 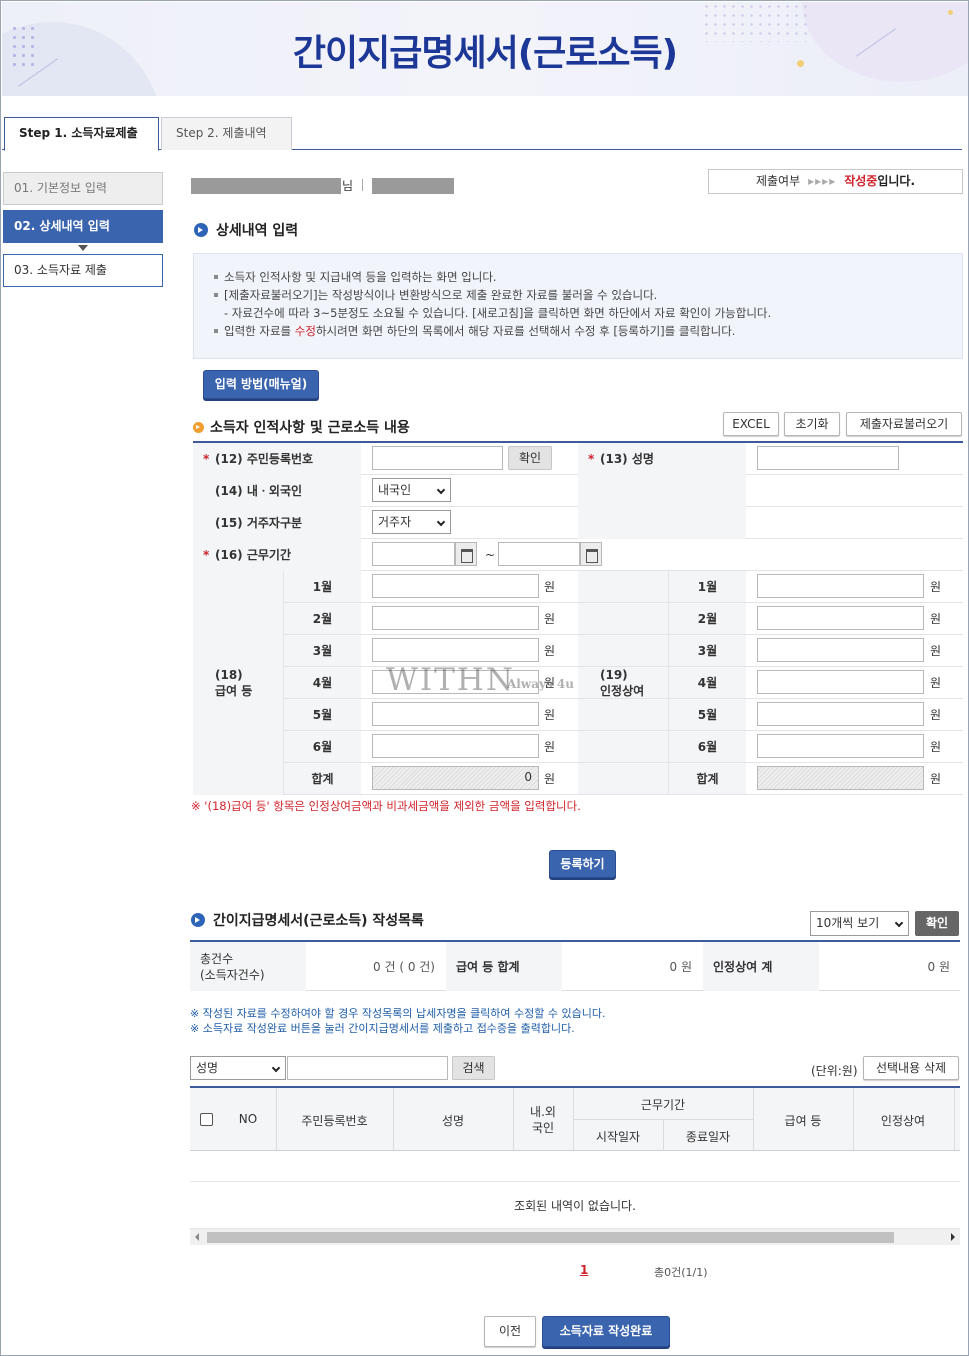 What do you see at coordinates (411, 490) in the screenshot?
I see `domestic-select: 내국인` at bounding box center [411, 490].